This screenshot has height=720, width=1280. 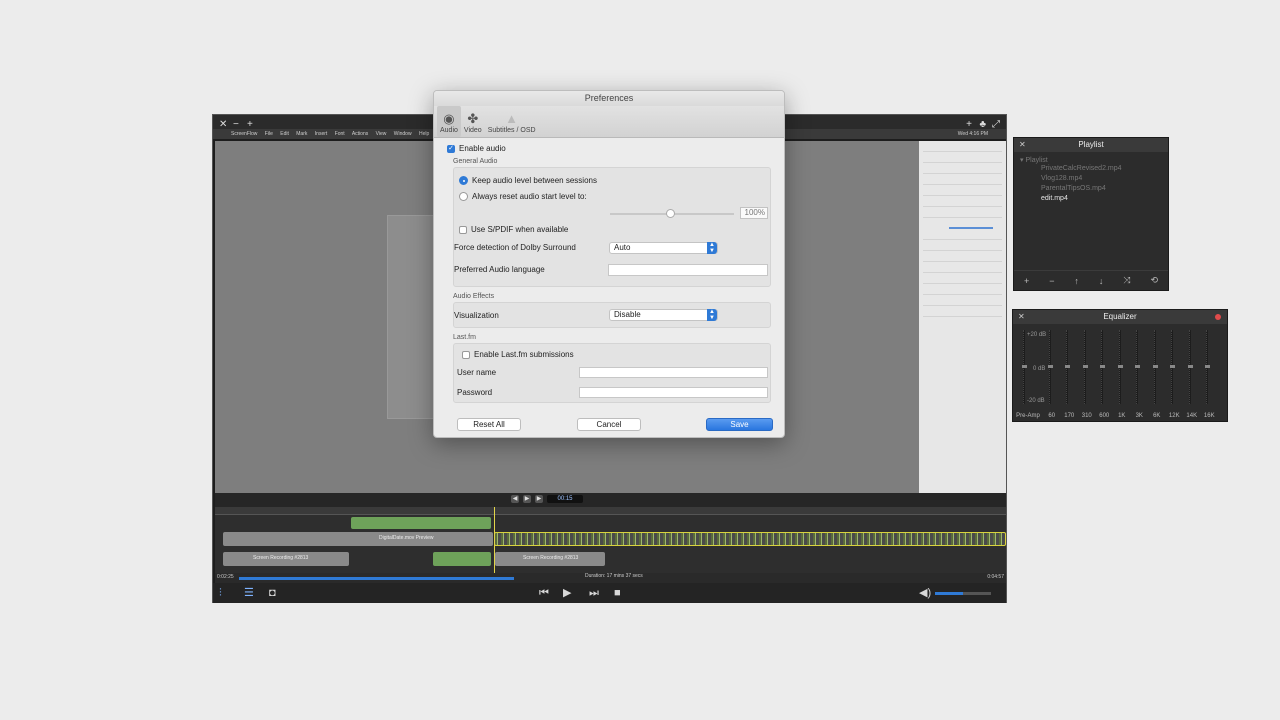 What do you see at coordinates (512, 121) in the screenshot?
I see `tab-subtitles-osd: ▲ Subtitles / OSD` at bounding box center [512, 121].